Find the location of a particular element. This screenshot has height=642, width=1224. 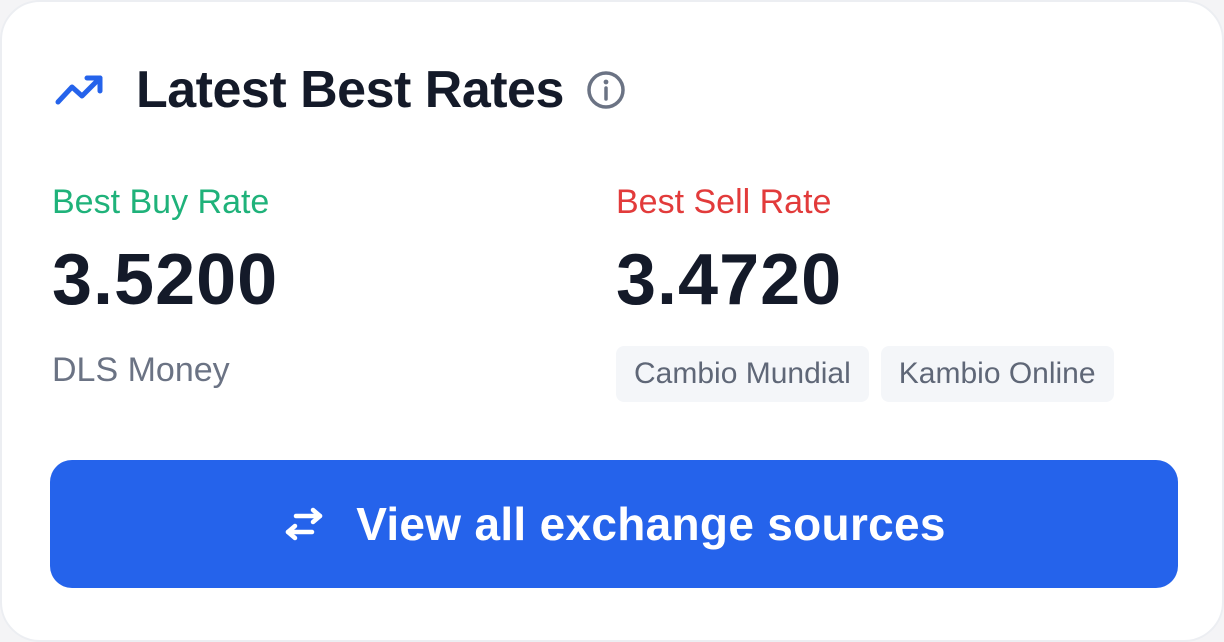

best-buy-section: Best Buy Rate 3.5200 DLS Money is located at coordinates (165, 285).